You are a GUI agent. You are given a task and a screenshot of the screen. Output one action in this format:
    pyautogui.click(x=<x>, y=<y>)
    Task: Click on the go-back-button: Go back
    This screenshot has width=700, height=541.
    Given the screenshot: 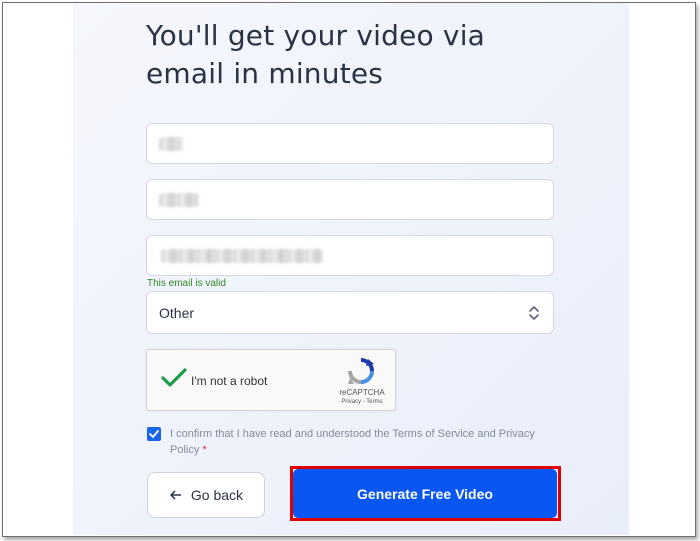 What is the action you would take?
    pyautogui.click(x=206, y=495)
    